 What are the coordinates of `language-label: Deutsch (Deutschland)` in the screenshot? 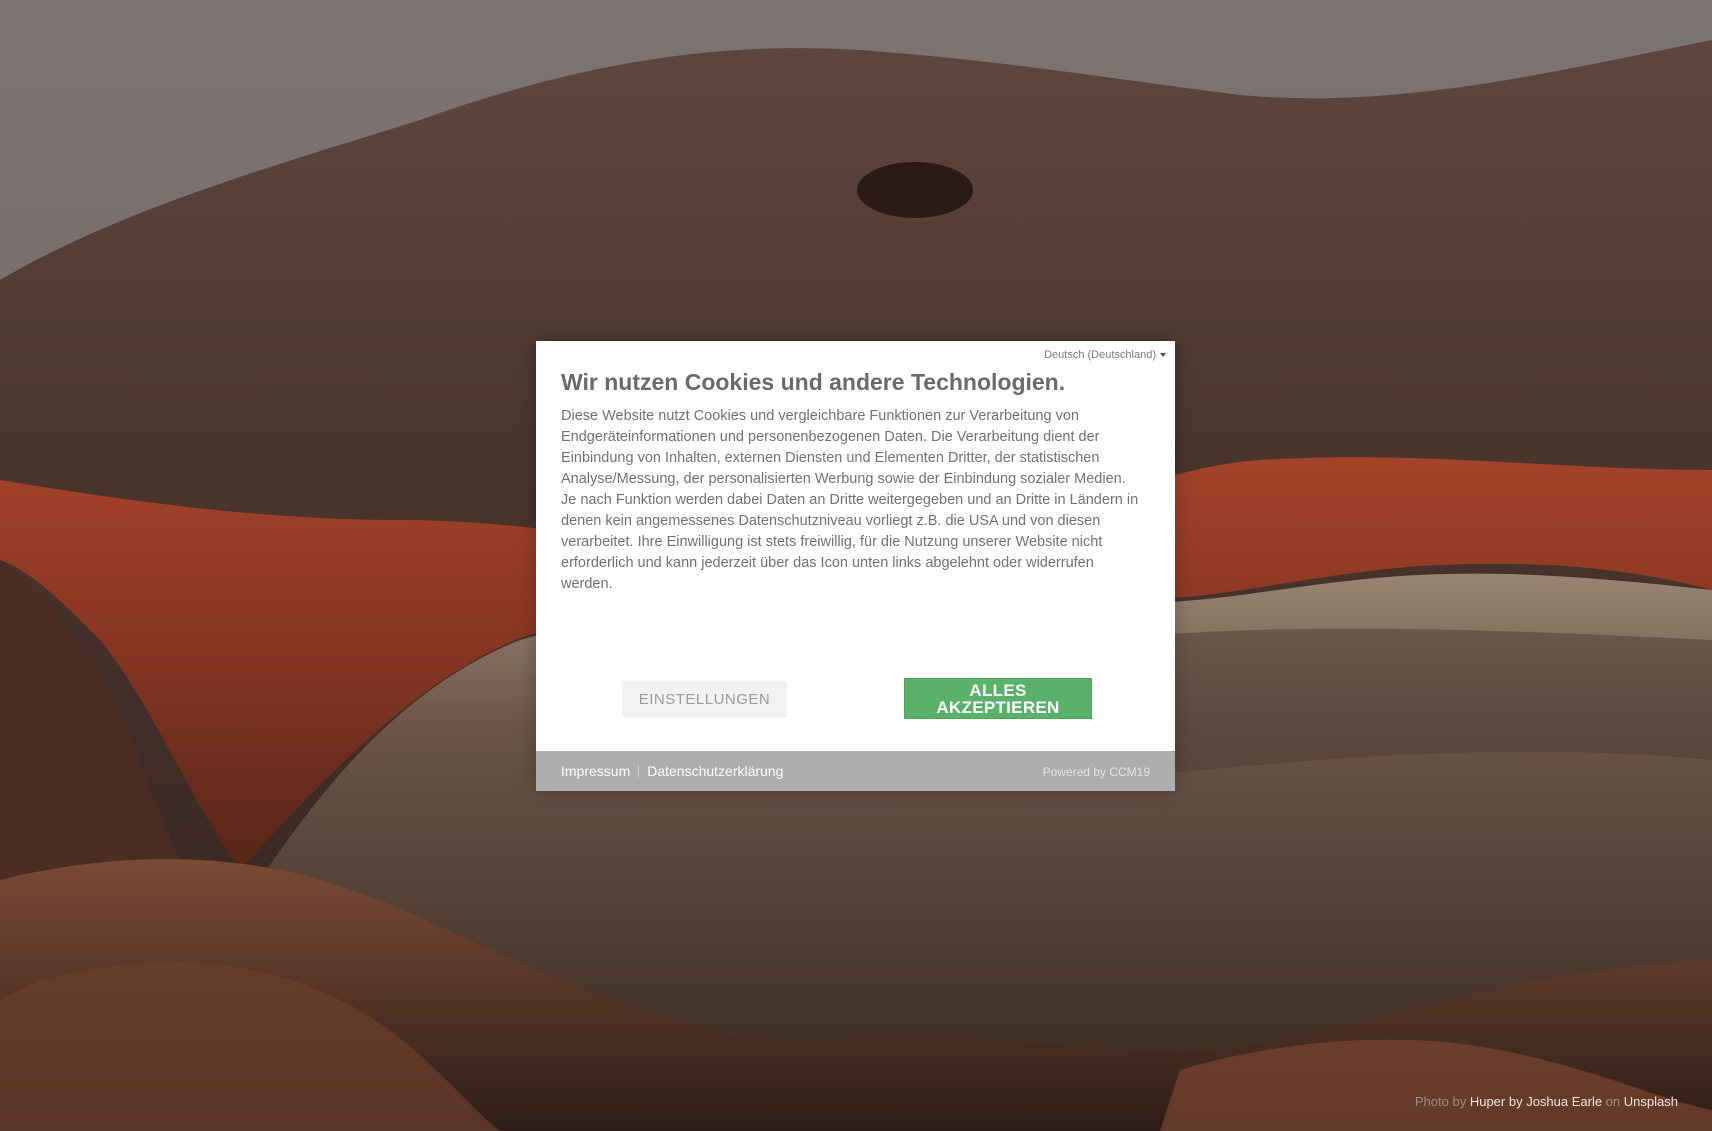 It's located at (1100, 355).